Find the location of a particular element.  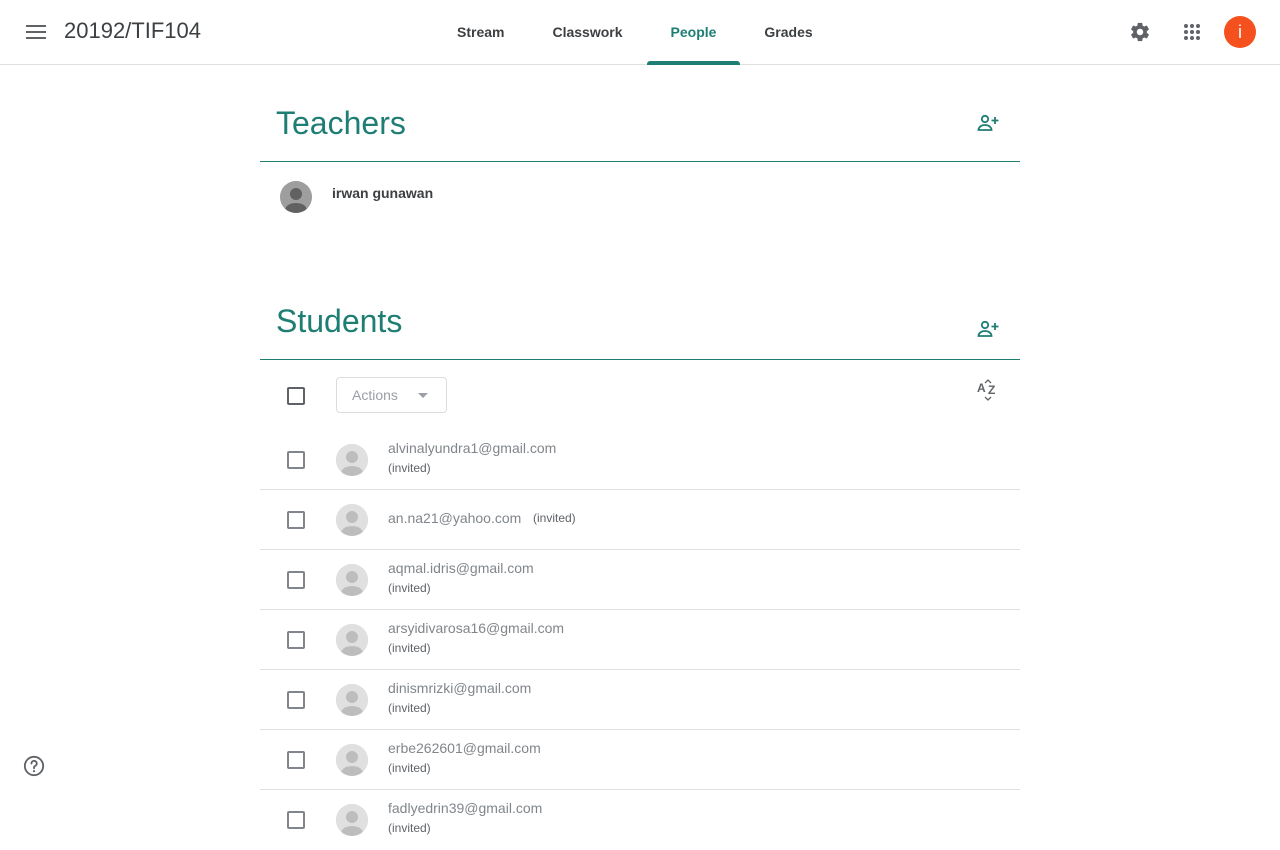

teacher-avatar is located at coordinates (296, 197).